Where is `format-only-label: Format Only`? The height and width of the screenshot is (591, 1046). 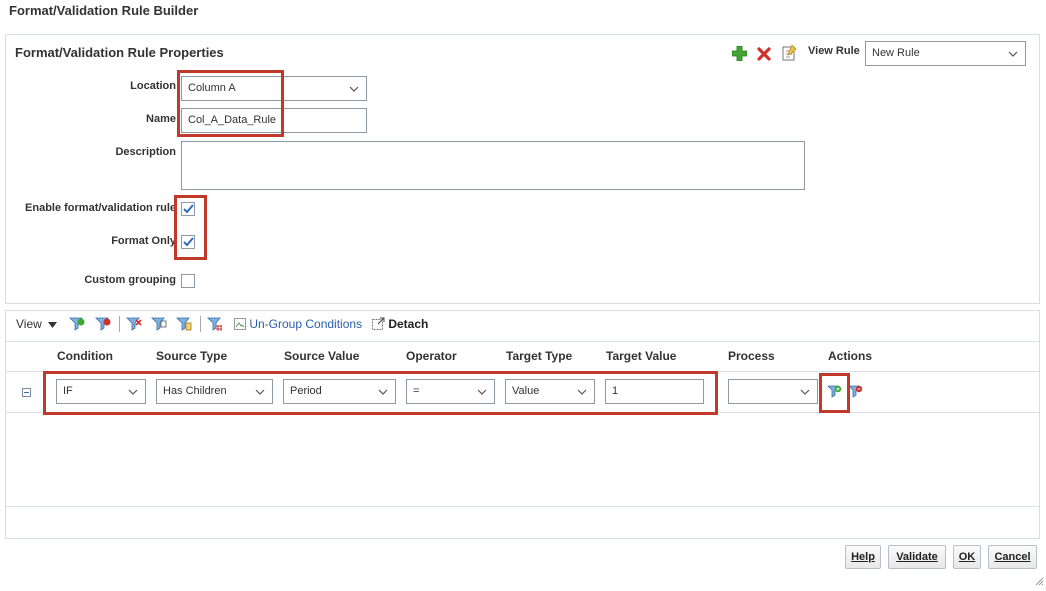 format-only-label: Format Only is located at coordinates (143, 241).